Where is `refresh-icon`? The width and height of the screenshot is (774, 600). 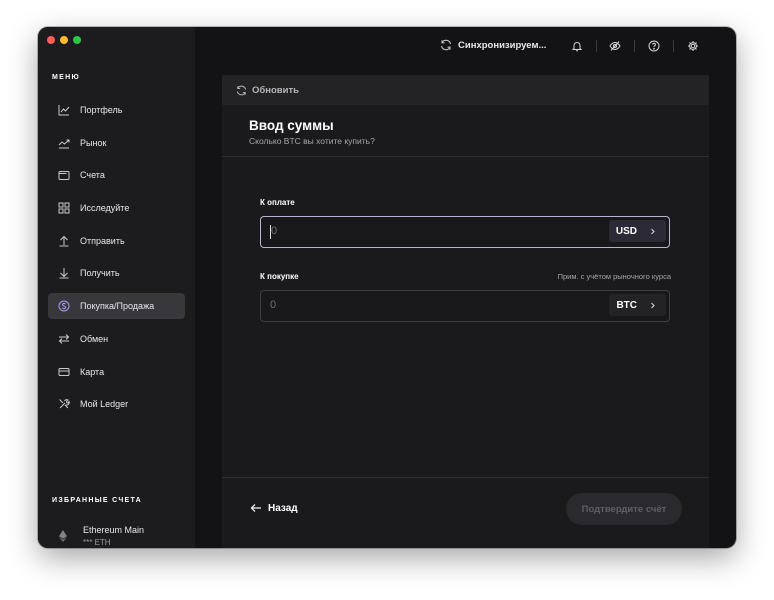 refresh-icon is located at coordinates (241, 90).